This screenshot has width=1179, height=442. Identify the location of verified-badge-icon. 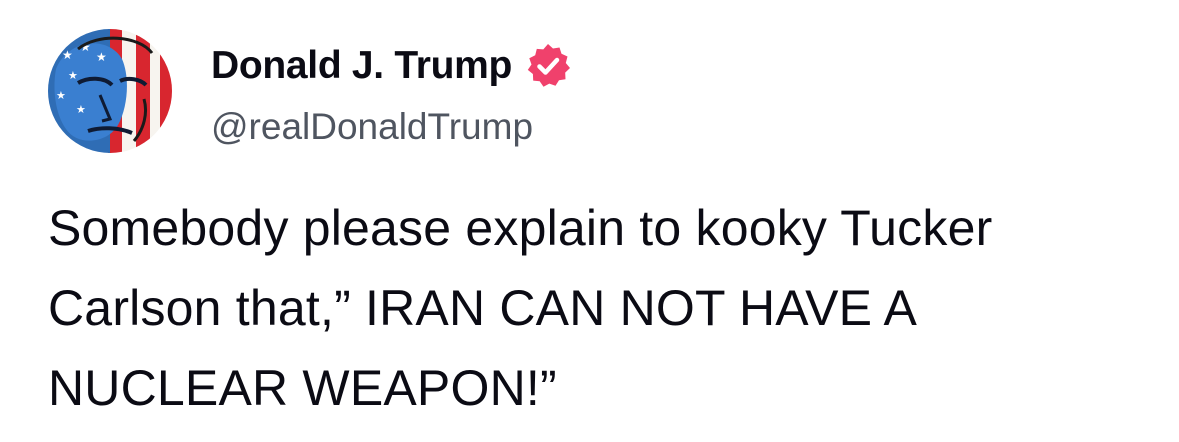
(548, 66).